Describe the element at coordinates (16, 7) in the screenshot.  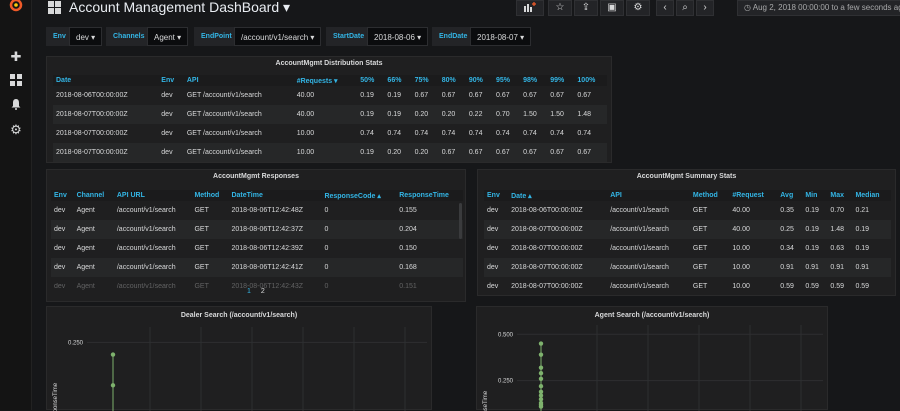
I see `grafana-logo-icon` at that location.